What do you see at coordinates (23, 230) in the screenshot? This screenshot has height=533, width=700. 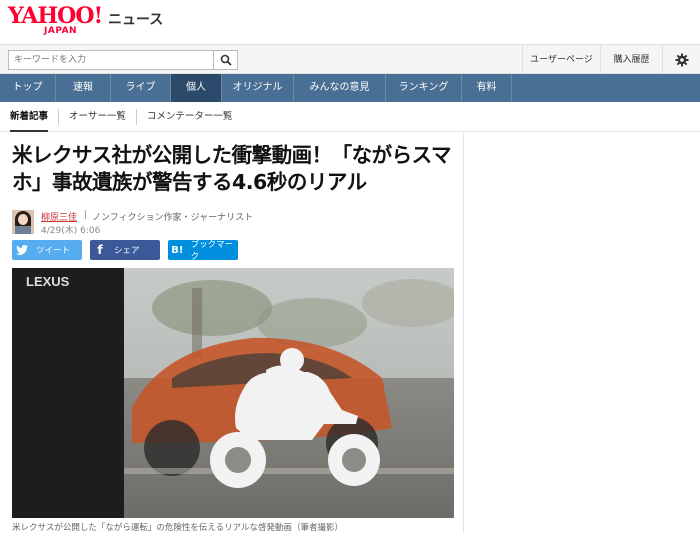 I see `avatar-body` at bounding box center [23, 230].